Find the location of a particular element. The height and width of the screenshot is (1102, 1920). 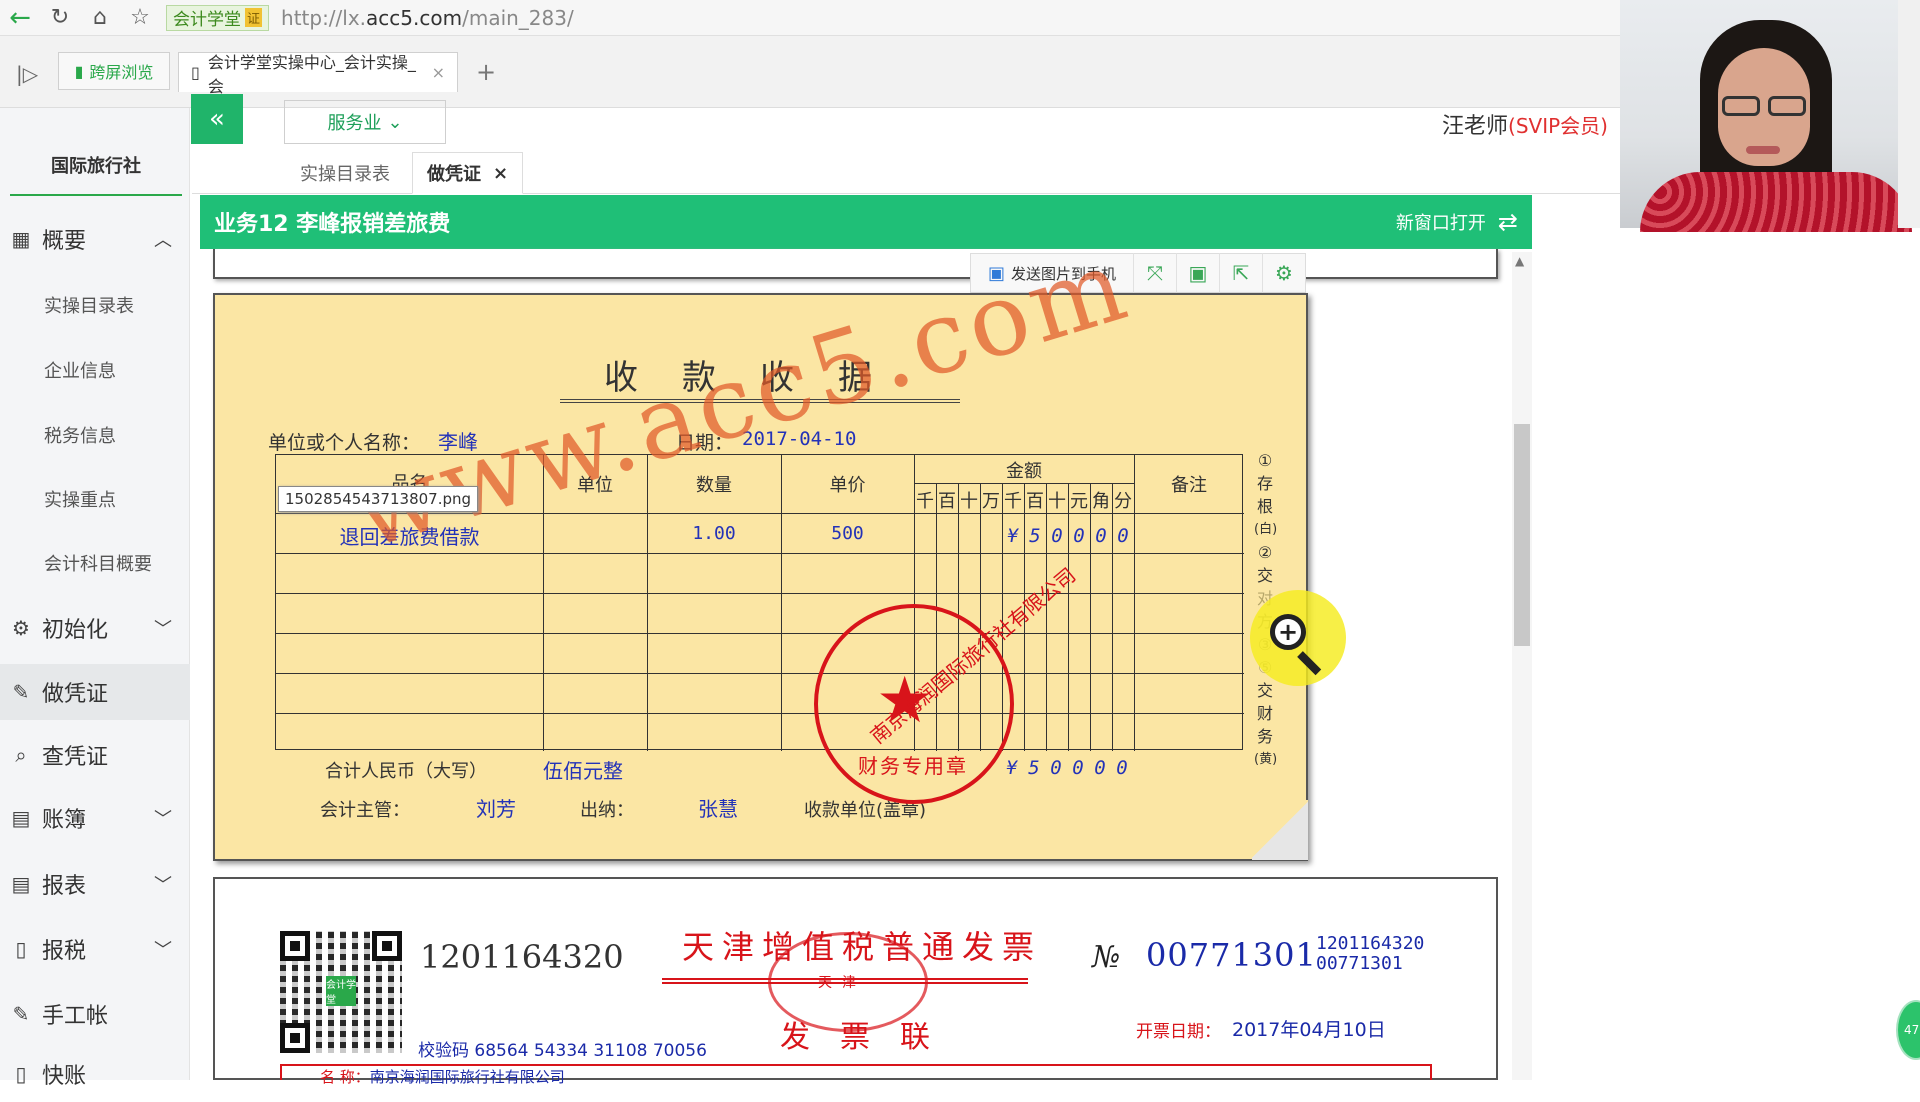

page-tab-bar: 实操目录表 做凭证 × is located at coordinates (906, 173).